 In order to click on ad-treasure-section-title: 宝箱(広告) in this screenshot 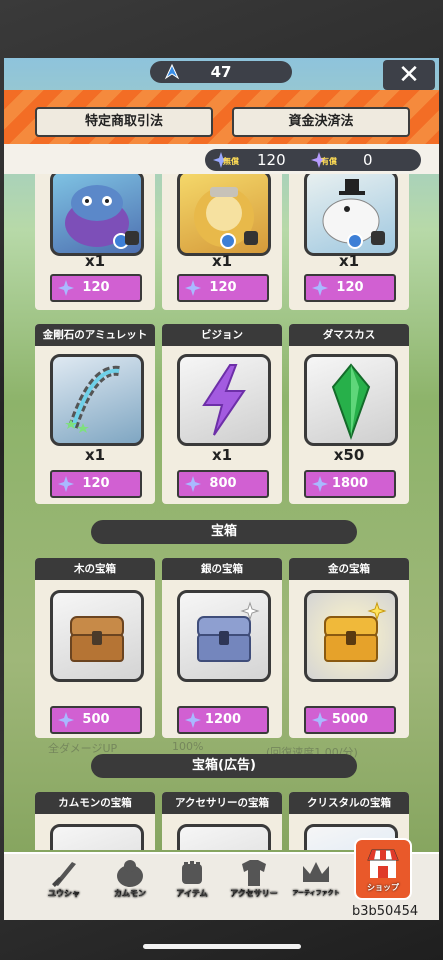, I will do `click(224, 766)`.